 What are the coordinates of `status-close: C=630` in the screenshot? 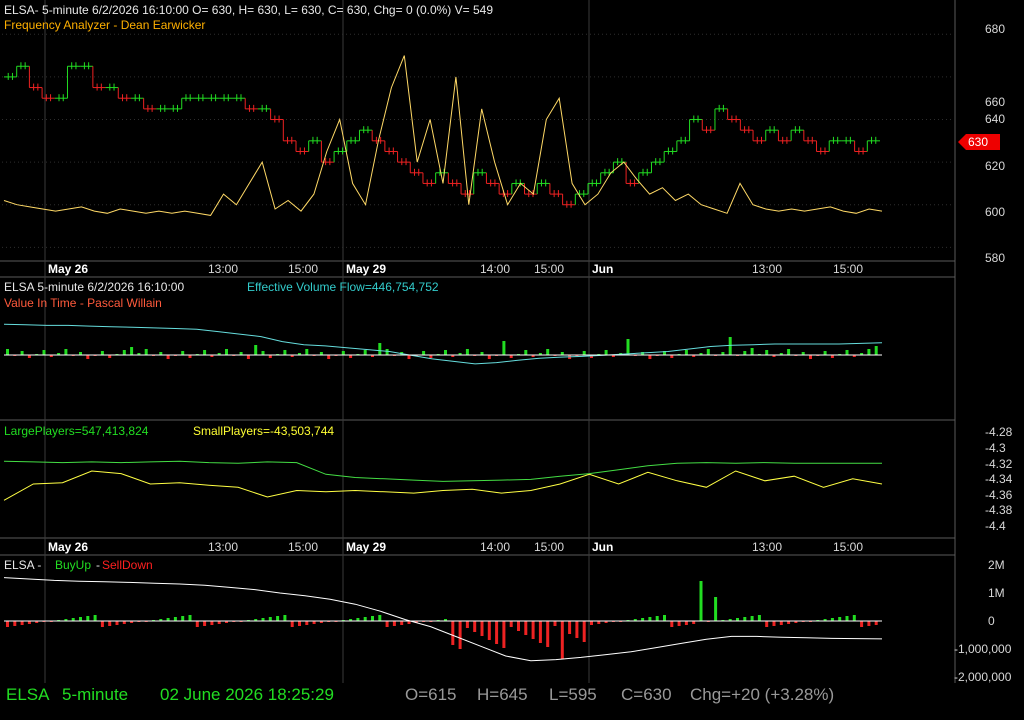 It's located at (646, 694).